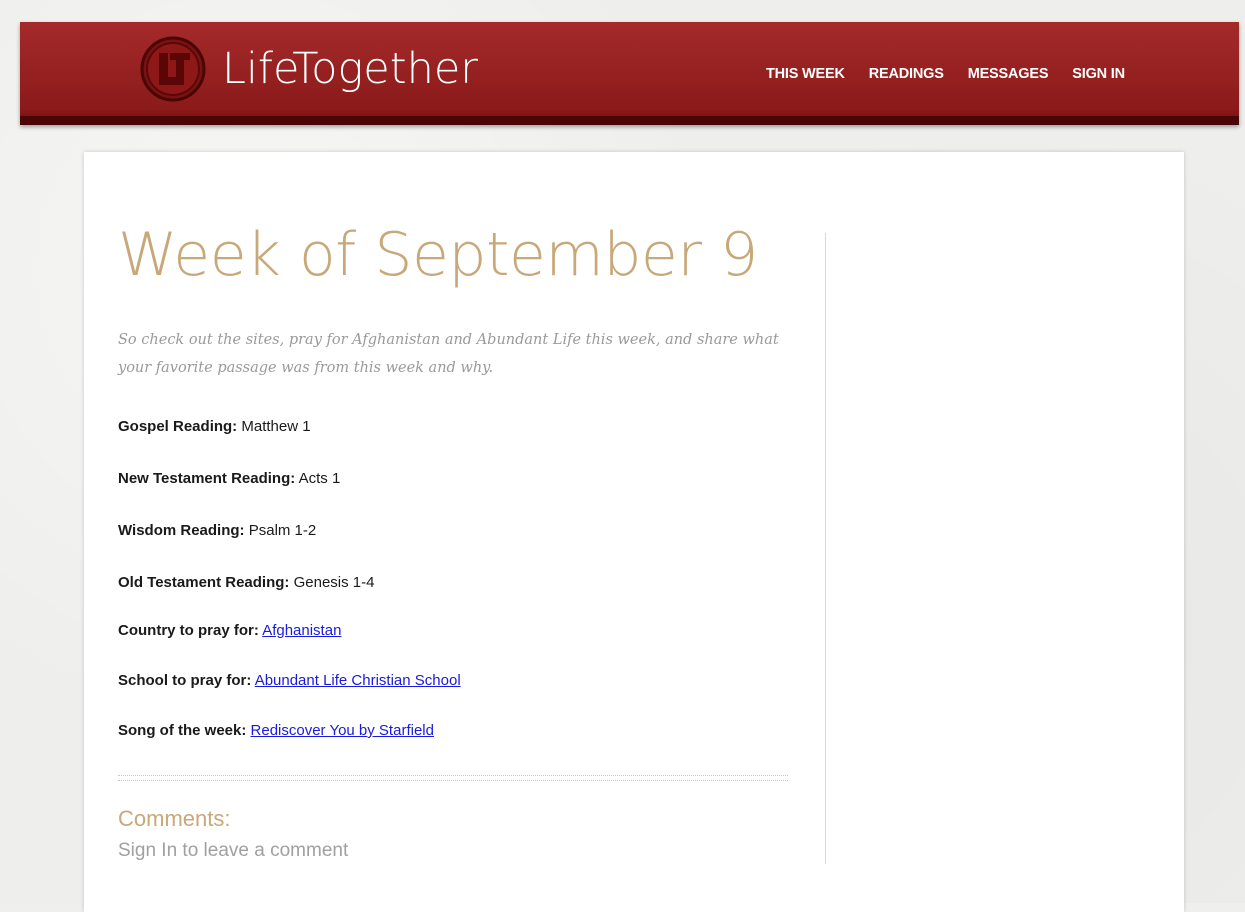 The height and width of the screenshot is (912, 1245). What do you see at coordinates (342, 730) in the screenshot?
I see `song-link: Rediscover You by Starfield` at bounding box center [342, 730].